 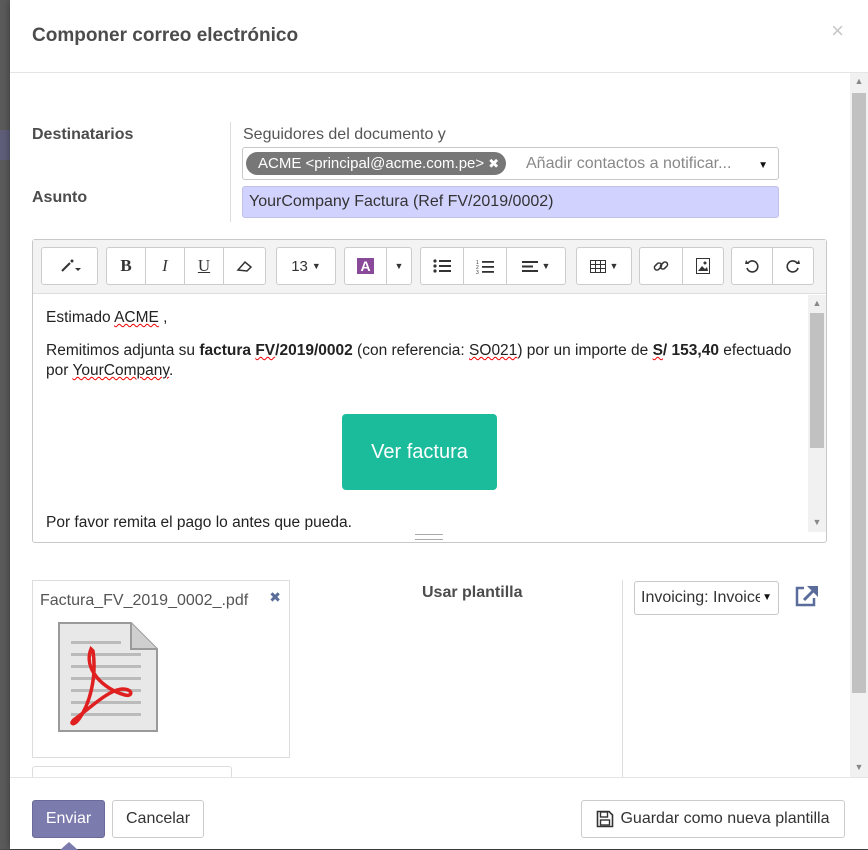 I want to click on image-button, so click(x=703, y=266).